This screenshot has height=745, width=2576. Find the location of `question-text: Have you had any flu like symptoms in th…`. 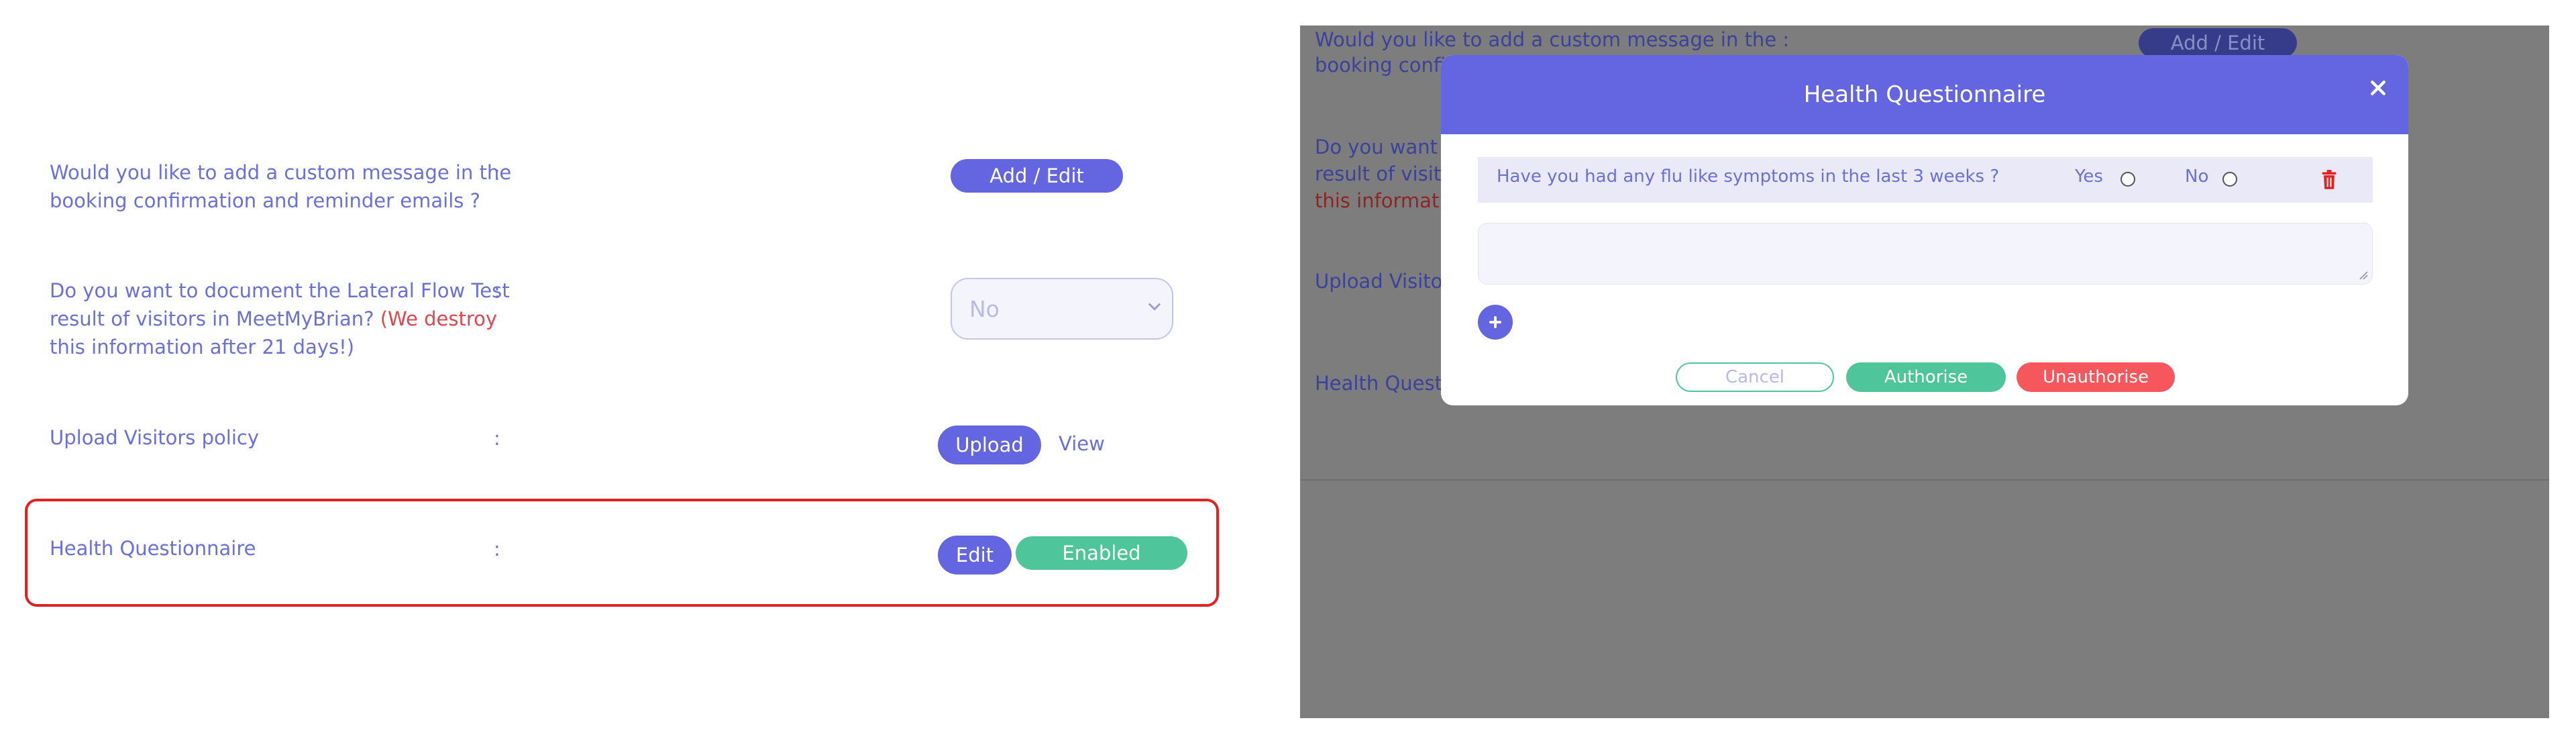

question-text: Have you had any flu like symptoms in th… is located at coordinates (1748, 176).